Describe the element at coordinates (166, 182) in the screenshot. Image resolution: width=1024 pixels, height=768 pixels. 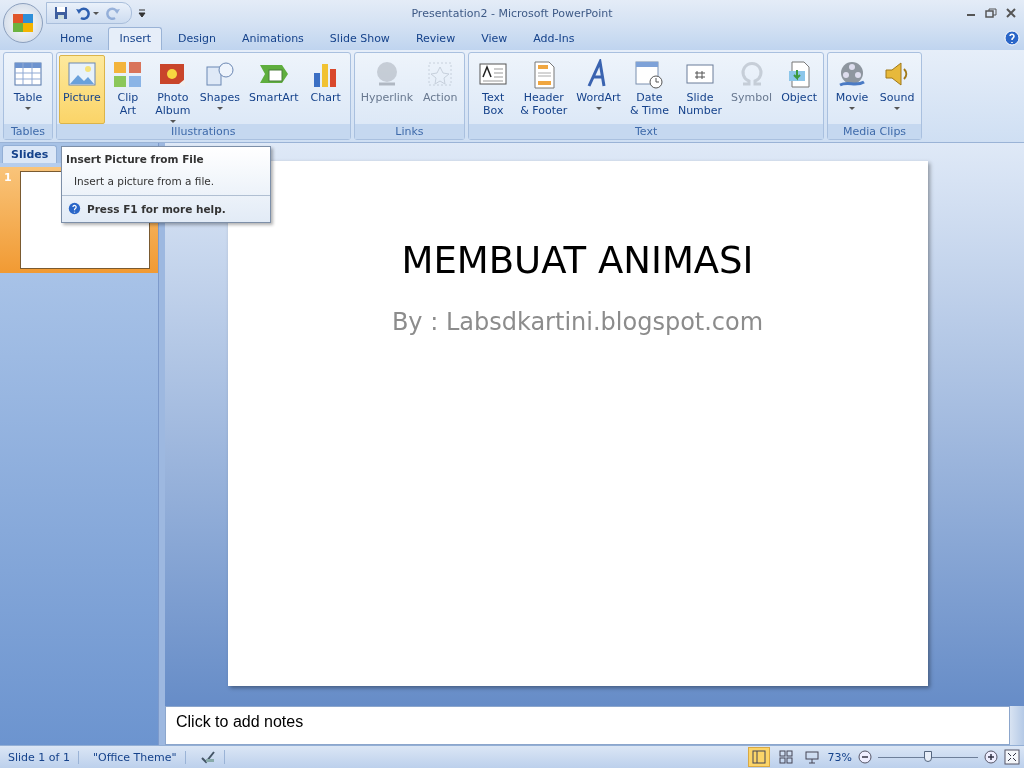
I see `tooltip-text: Insert a picture from a file.` at that location.